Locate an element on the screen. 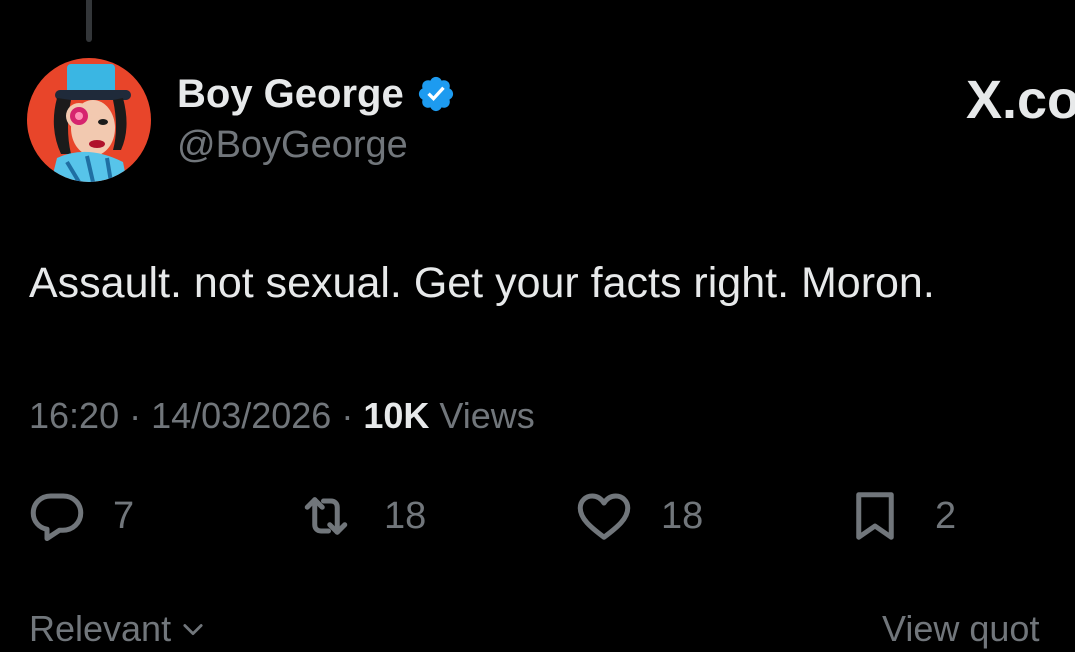  retweet-icon is located at coordinates (326, 516).